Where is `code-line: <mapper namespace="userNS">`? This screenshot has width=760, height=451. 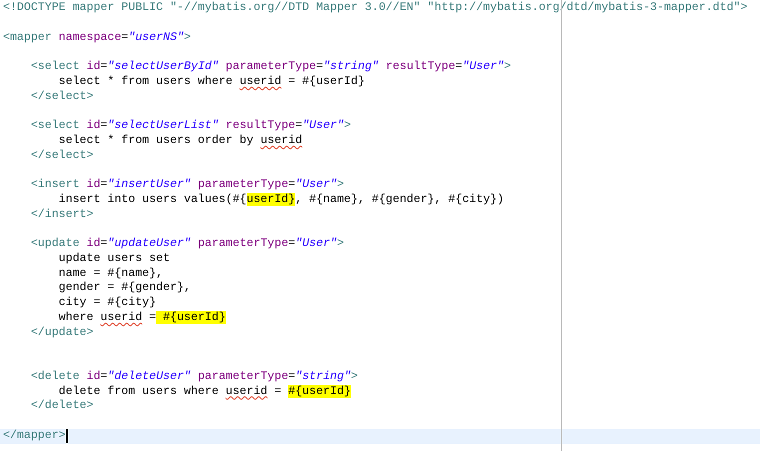
code-line: <mapper namespace="userNS"> is located at coordinates (97, 38).